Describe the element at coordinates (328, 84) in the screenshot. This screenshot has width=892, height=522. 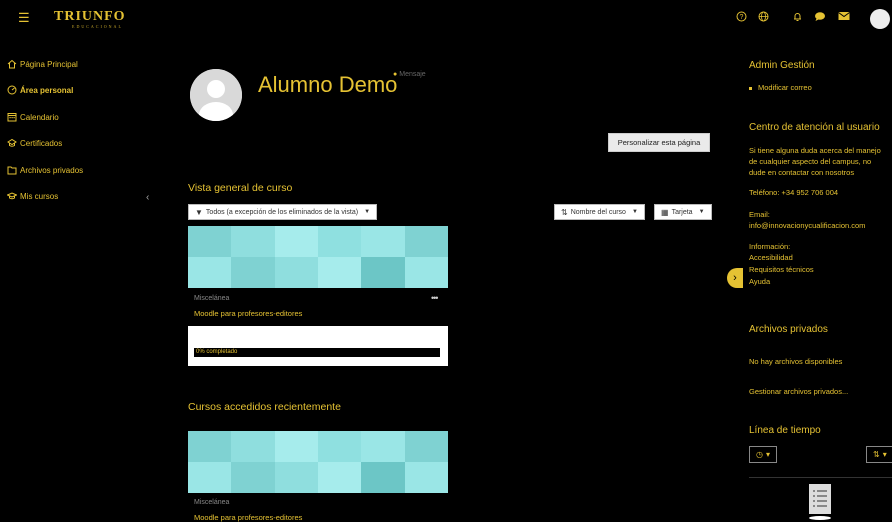
I see `profile-name: Alumno Demo` at that location.